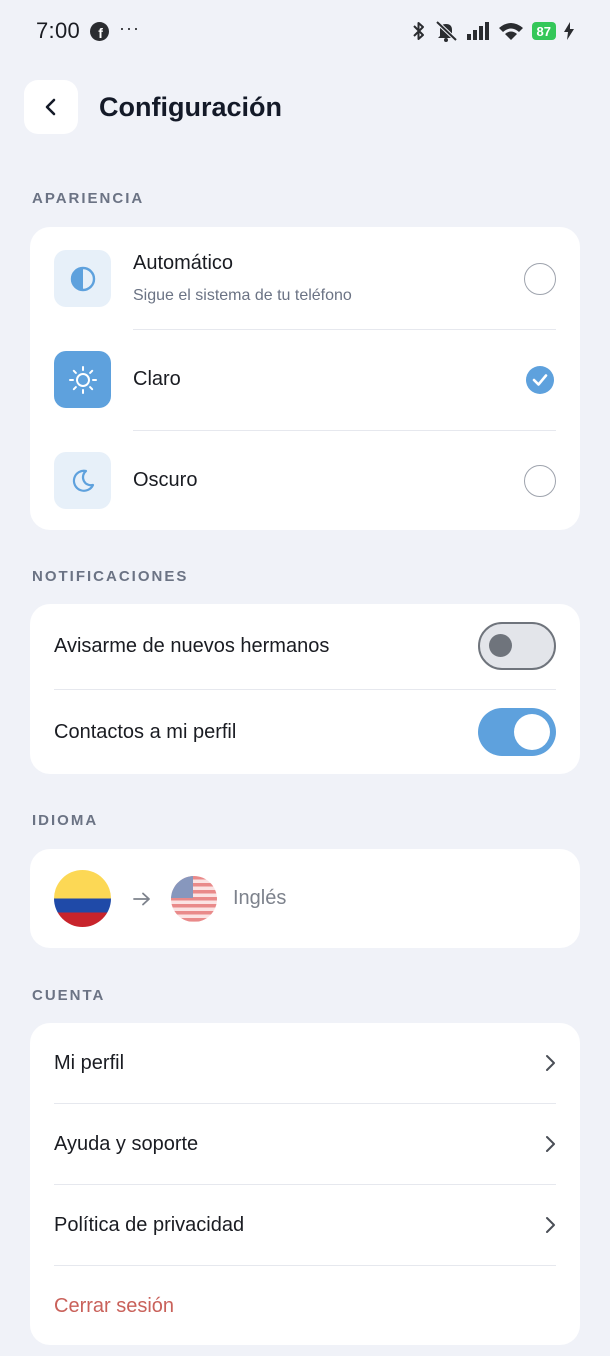  Describe the element at coordinates (82, 898) in the screenshot. I see `colombia-flag-icon` at that location.